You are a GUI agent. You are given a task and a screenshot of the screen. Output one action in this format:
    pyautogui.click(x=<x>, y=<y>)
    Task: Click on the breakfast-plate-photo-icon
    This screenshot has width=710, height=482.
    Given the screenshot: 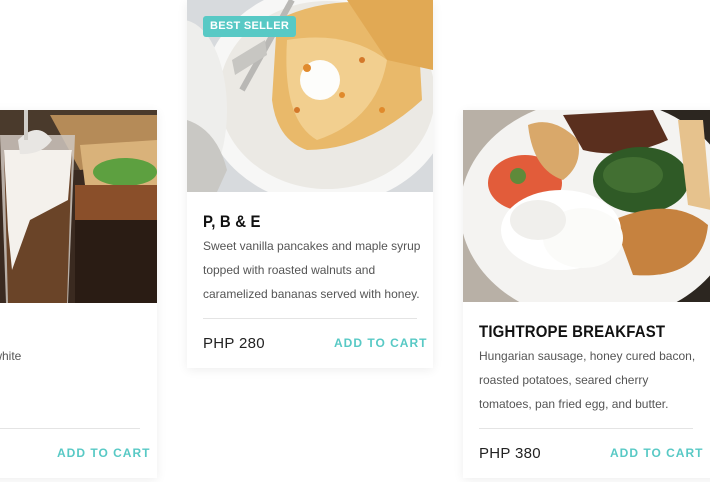 What is the action you would take?
    pyautogui.click(x=586, y=206)
    